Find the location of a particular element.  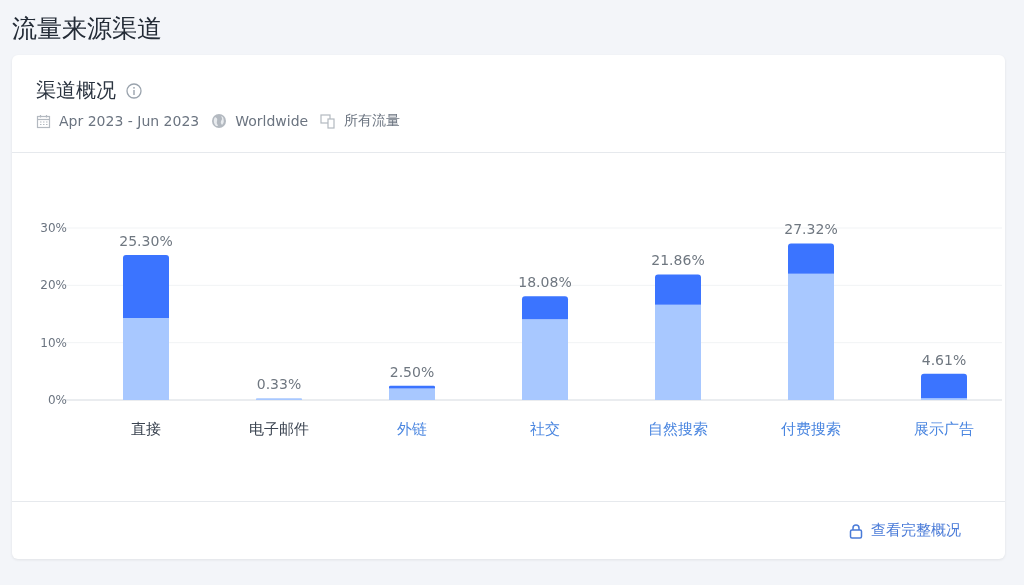

value-label: 25.30% is located at coordinates (146, 240).